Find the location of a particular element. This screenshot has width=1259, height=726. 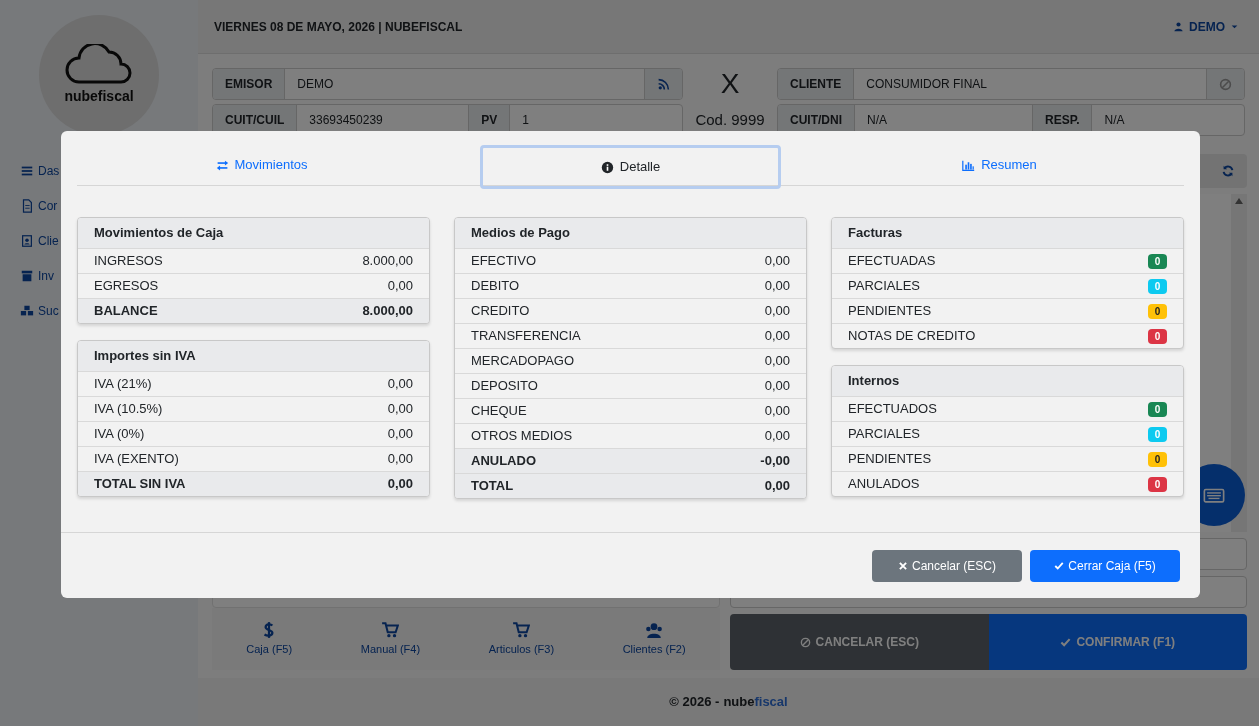

row-label: ANULADO is located at coordinates (503, 461).